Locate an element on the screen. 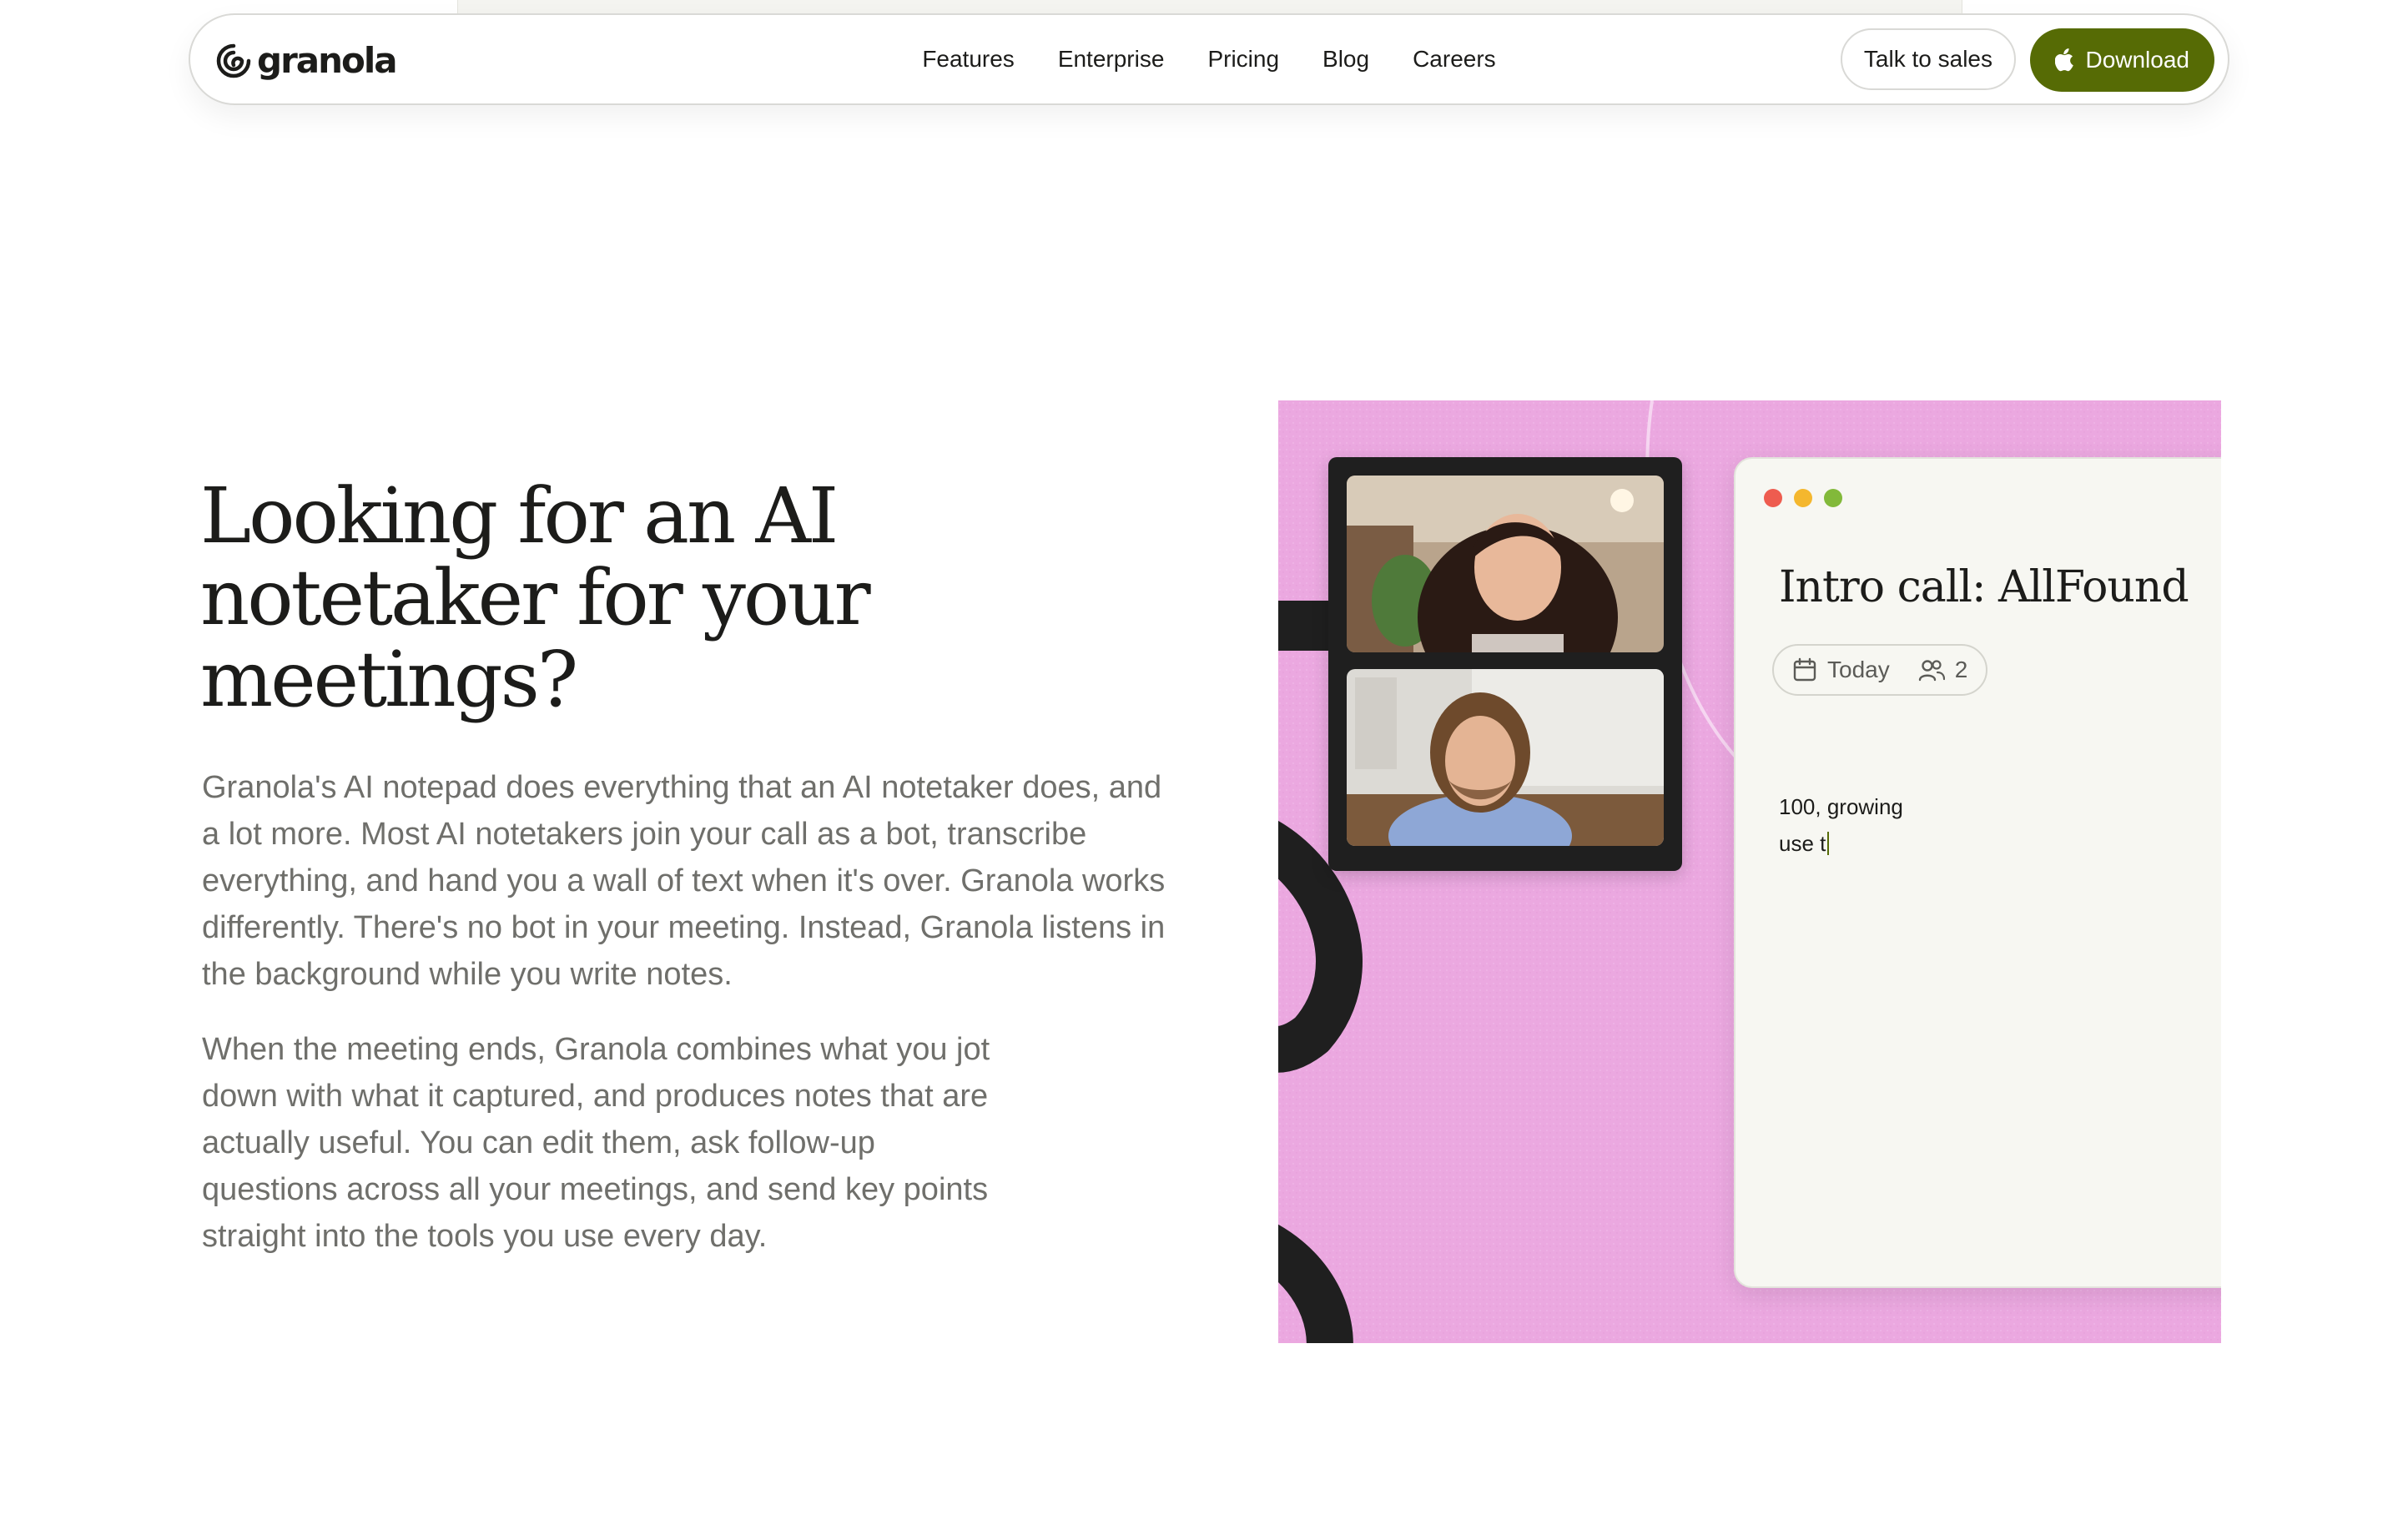 The image size is (2403, 1540). close-window-dot is located at coordinates (1773, 498).